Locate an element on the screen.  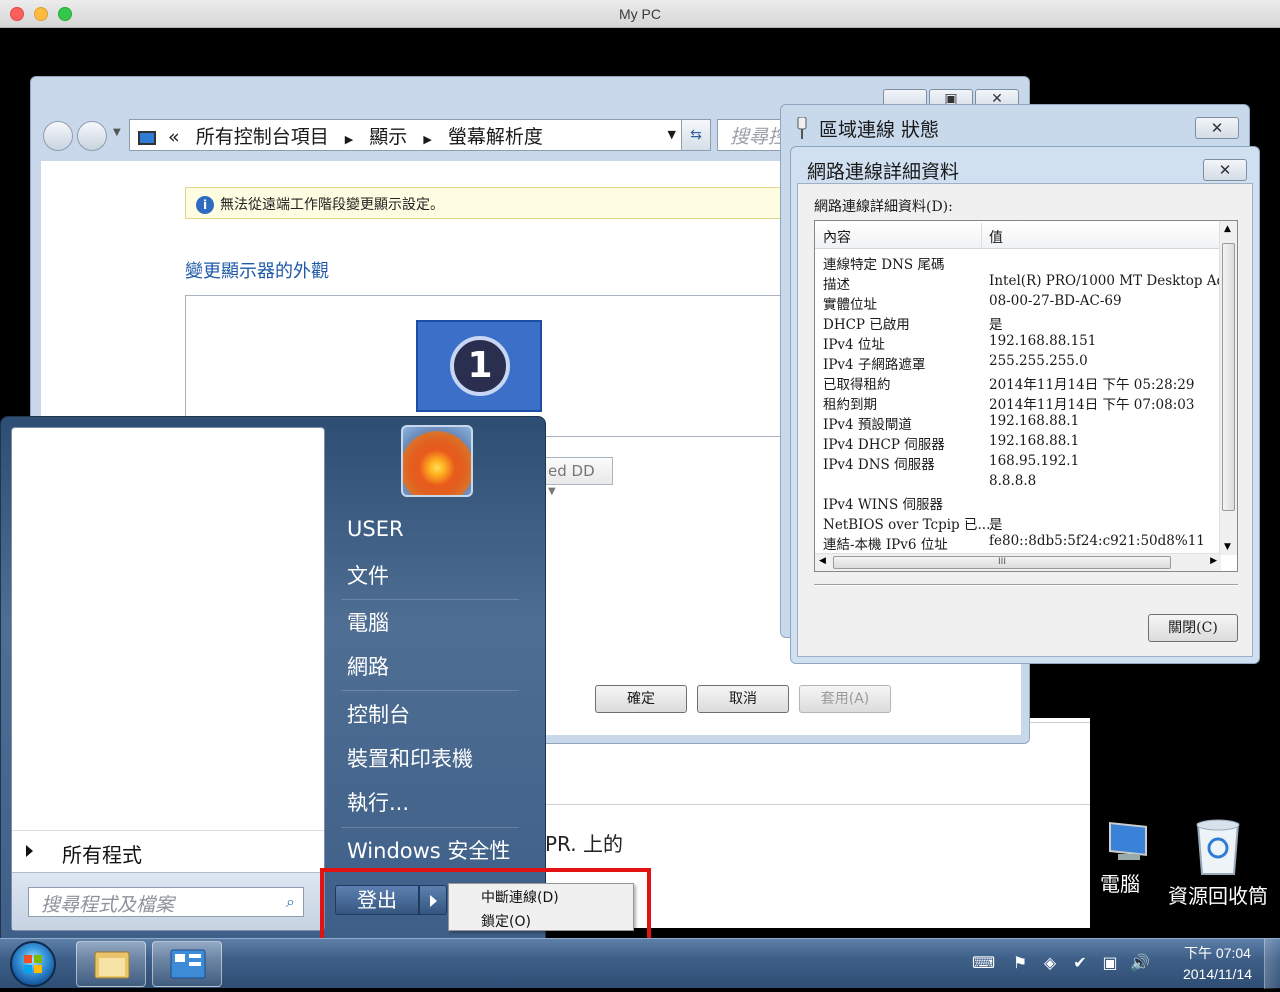
taskbar-explorer-button is located at coordinates (111, 964).